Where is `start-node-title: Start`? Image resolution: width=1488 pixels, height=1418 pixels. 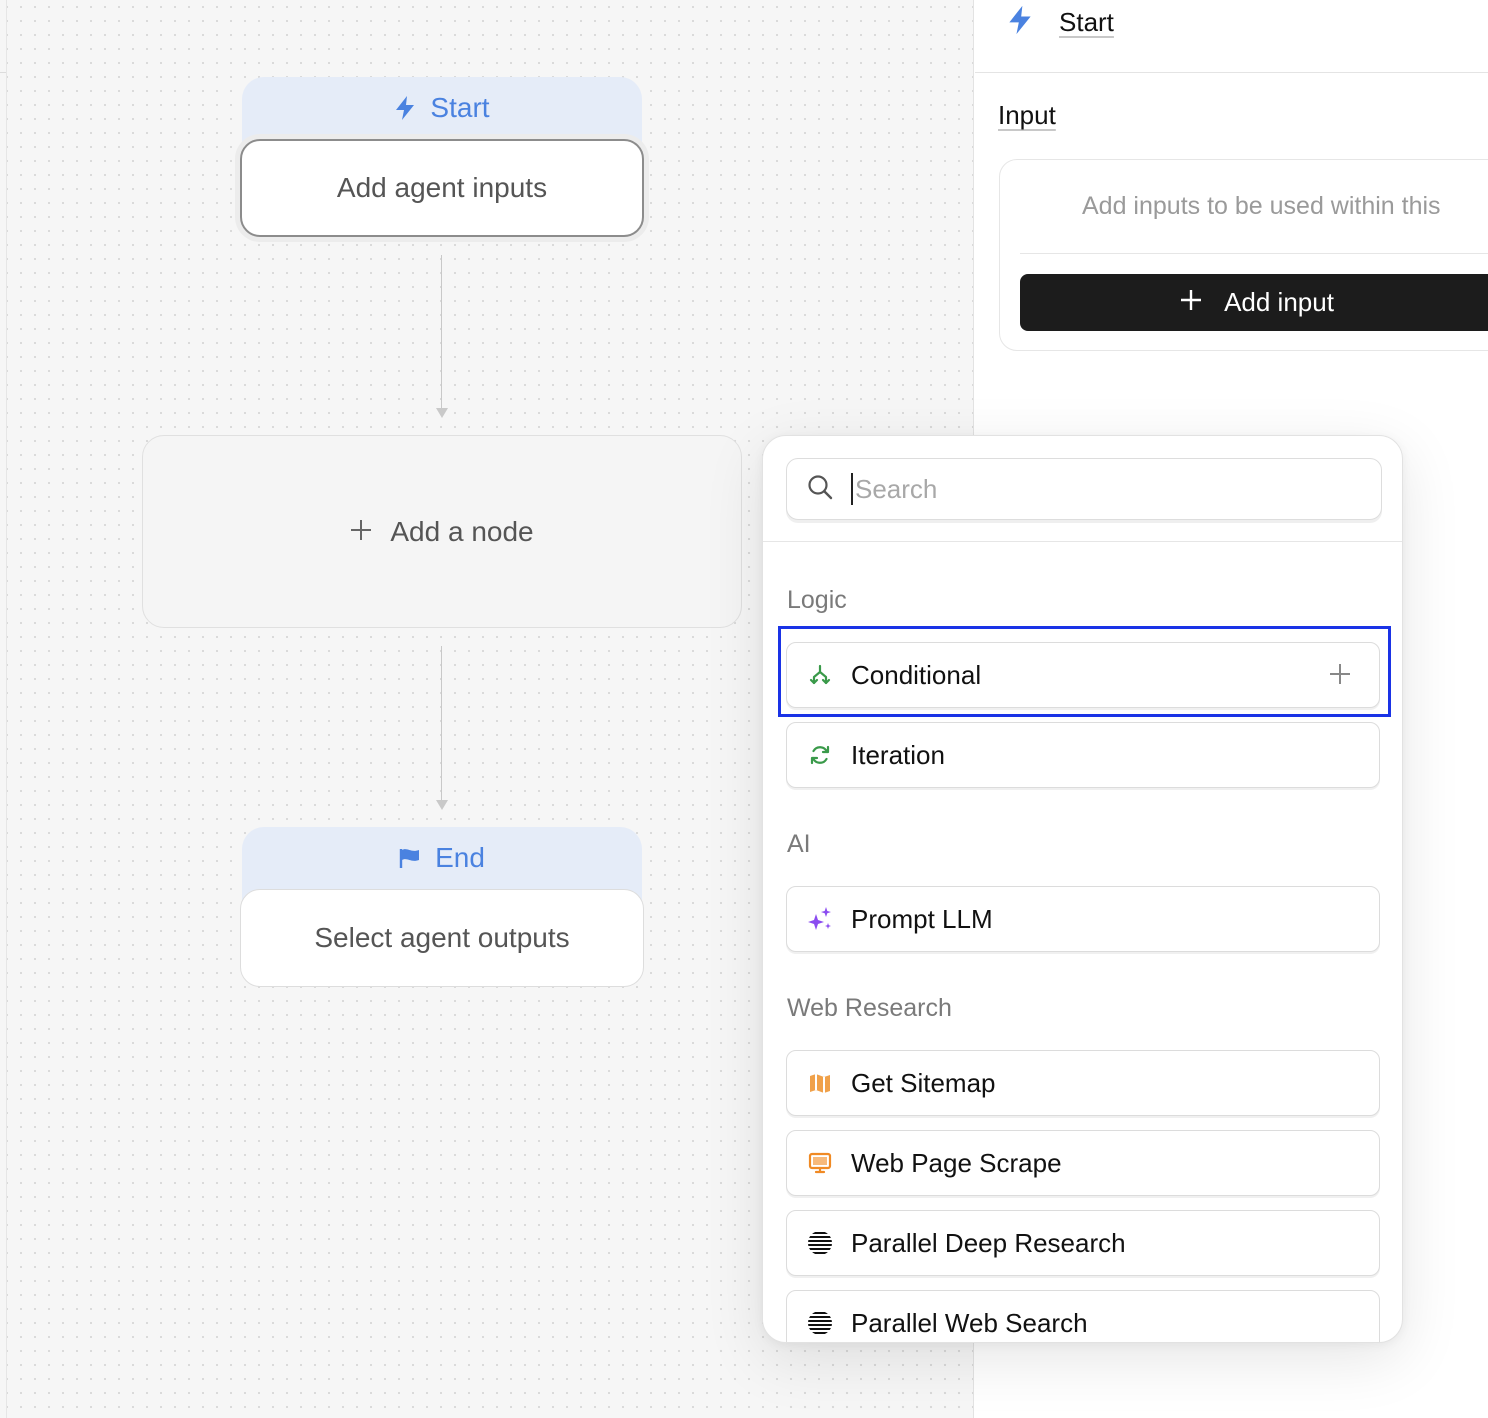
start-node-title: Start is located at coordinates (460, 107).